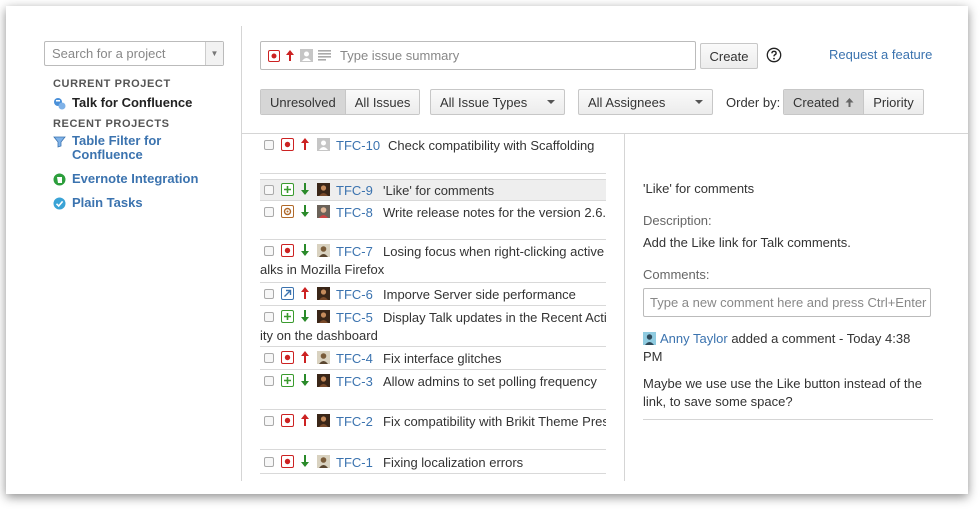 The image size is (980, 525). What do you see at coordinates (354, 421) in the screenshot?
I see `issue-key: TFC-2` at bounding box center [354, 421].